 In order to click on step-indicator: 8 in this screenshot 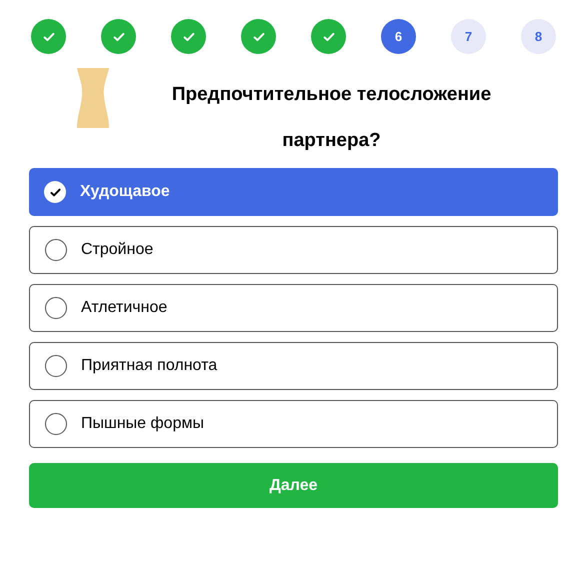, I will do `click(538, 36)`.